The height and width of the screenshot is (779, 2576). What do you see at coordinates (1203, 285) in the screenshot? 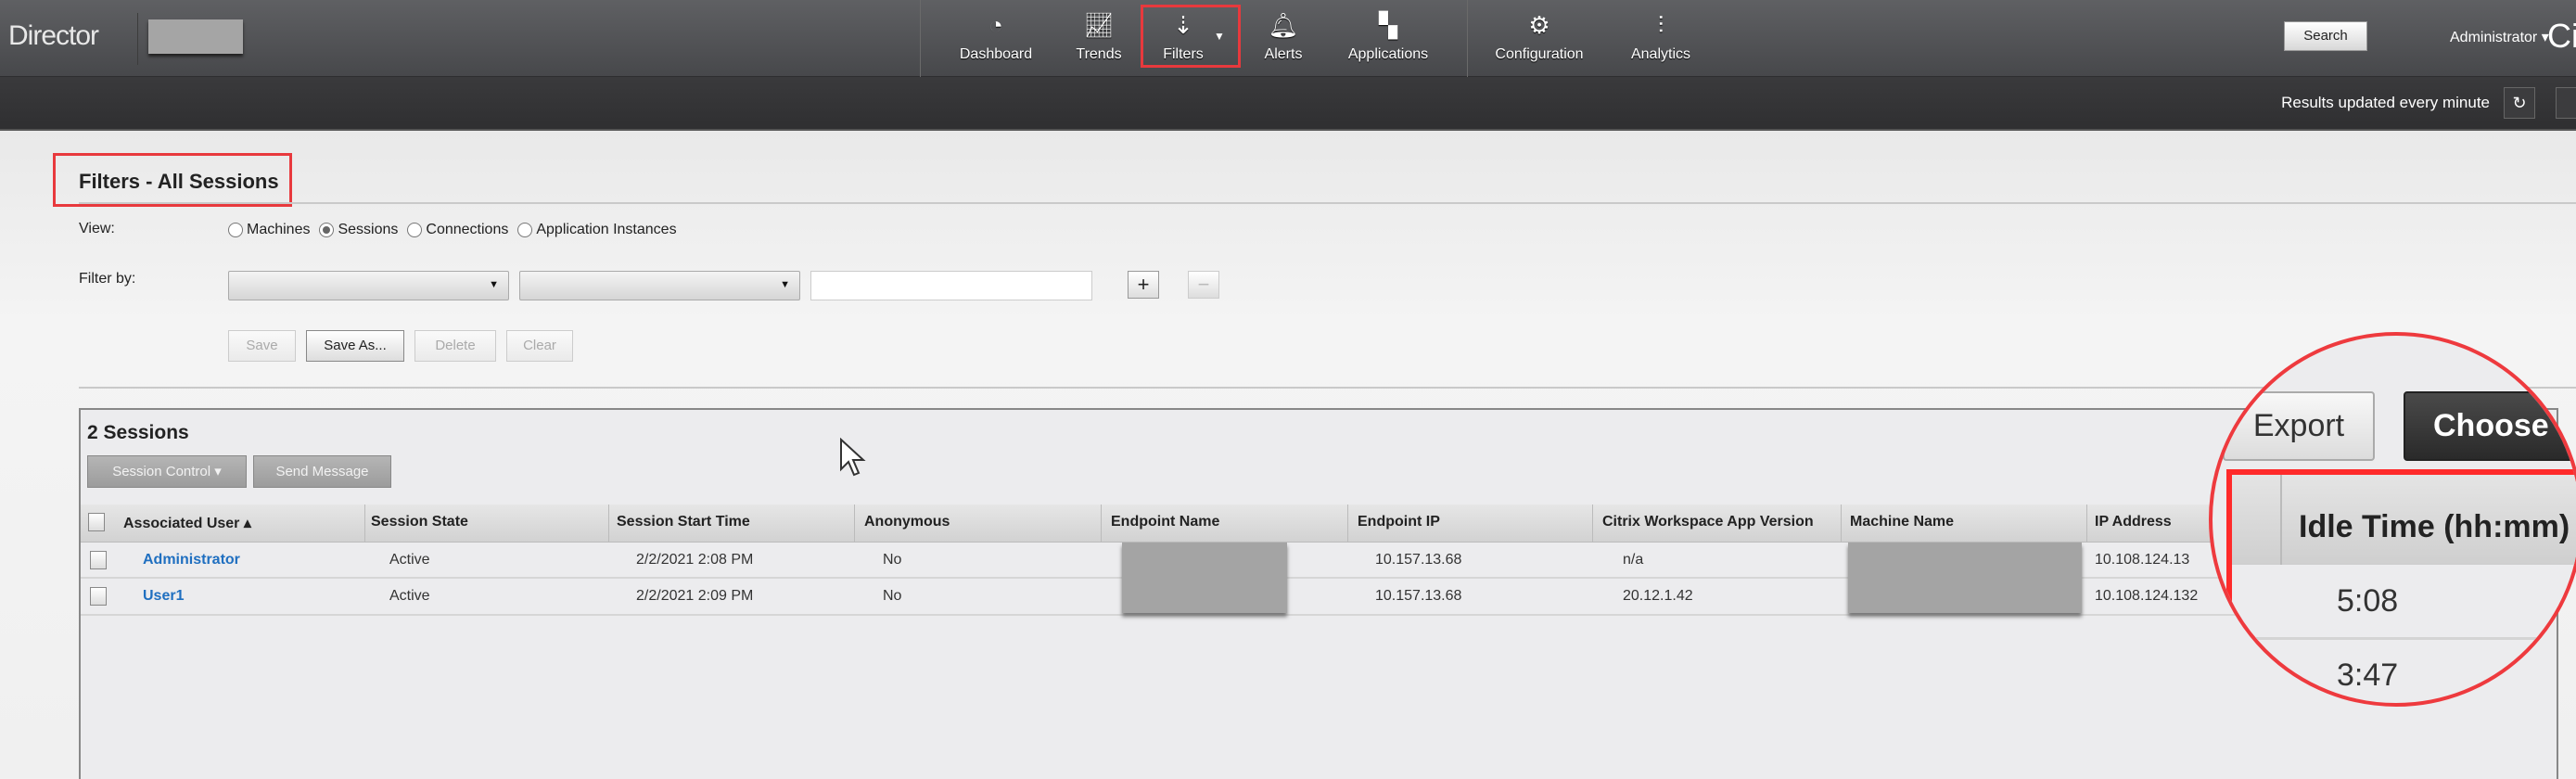
I see `remove-filter-button: −` at bounding box center [1203, 285].